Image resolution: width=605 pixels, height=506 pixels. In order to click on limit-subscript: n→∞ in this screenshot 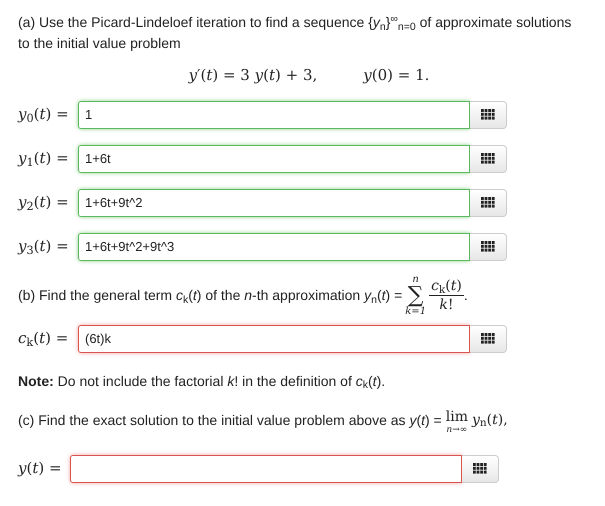, I will do `click(457, 430)`.